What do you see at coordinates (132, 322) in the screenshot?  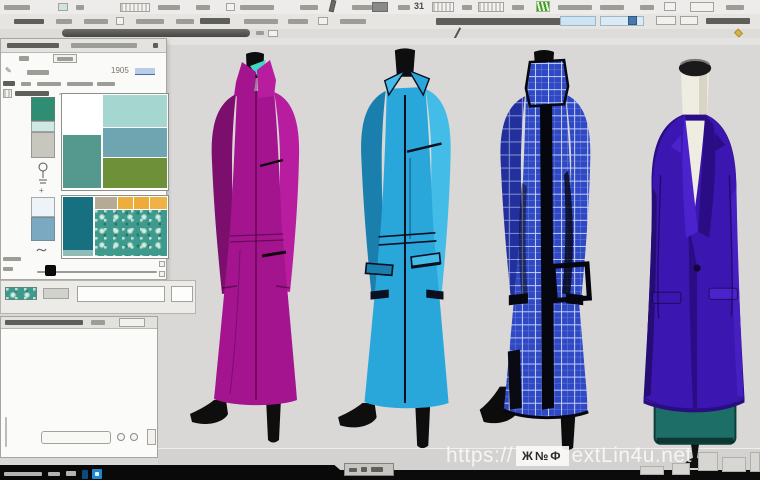 I see `header-button` at bounding box center [132, 322].